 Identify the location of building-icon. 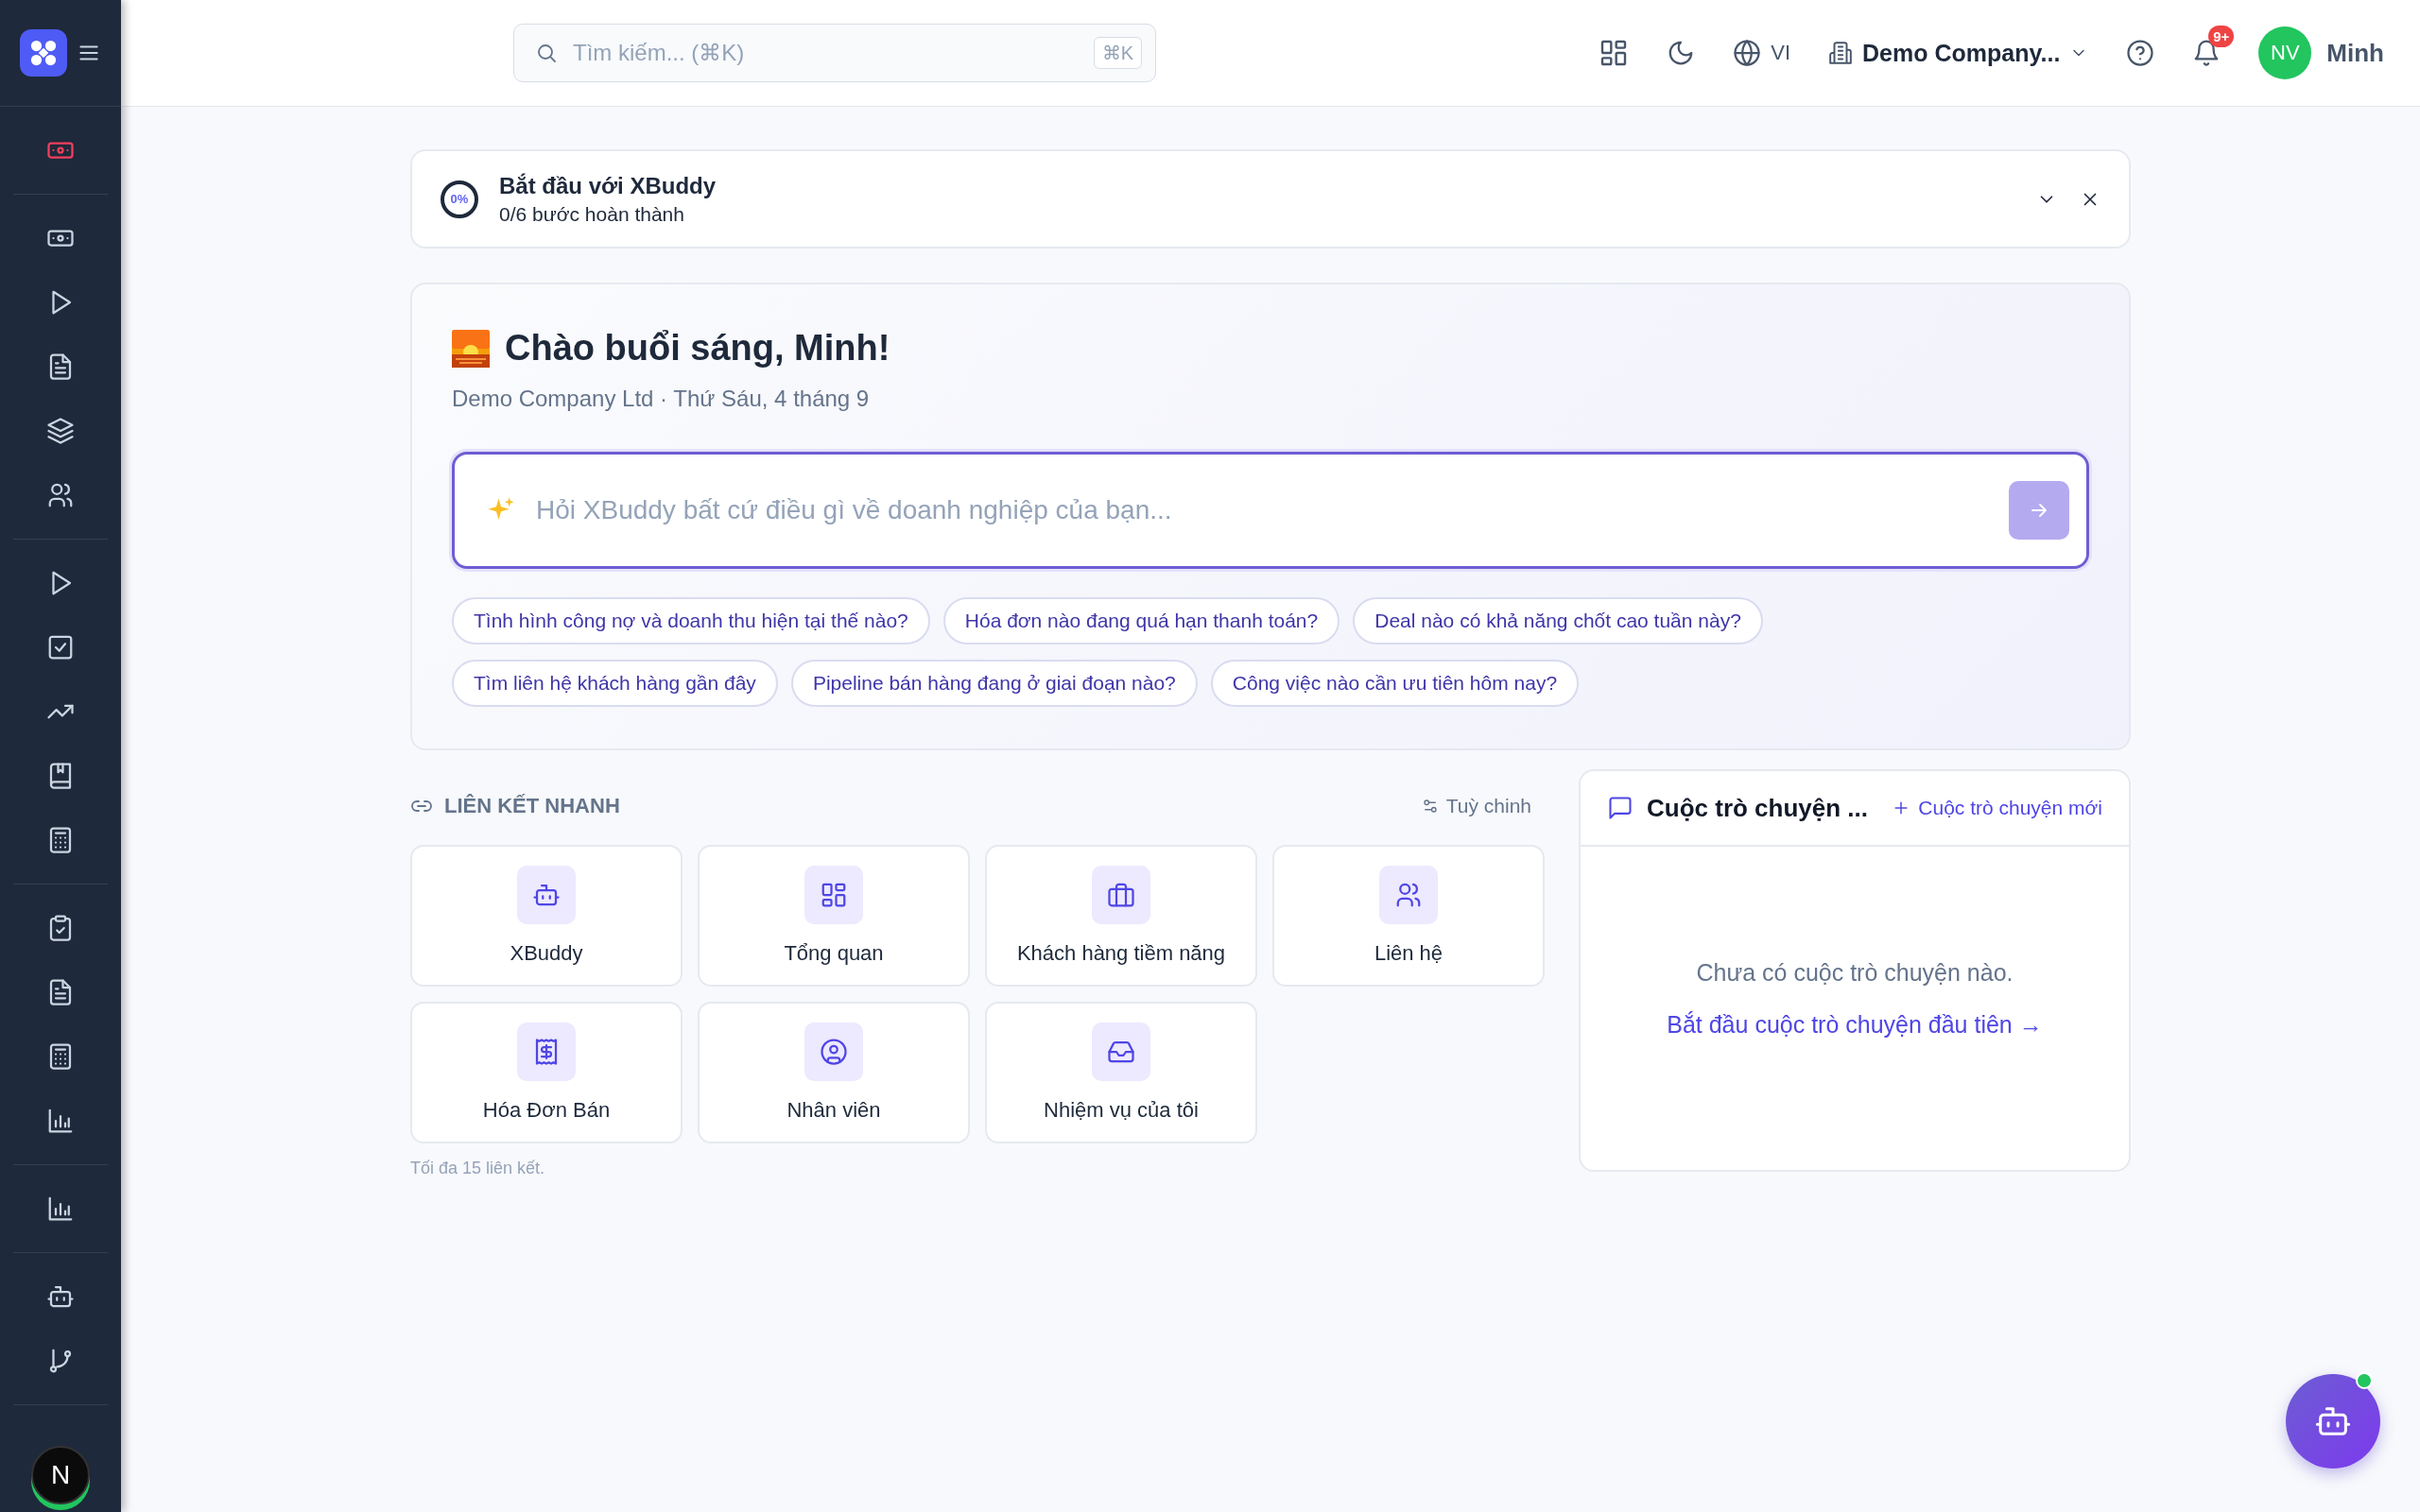
(1841, 53).